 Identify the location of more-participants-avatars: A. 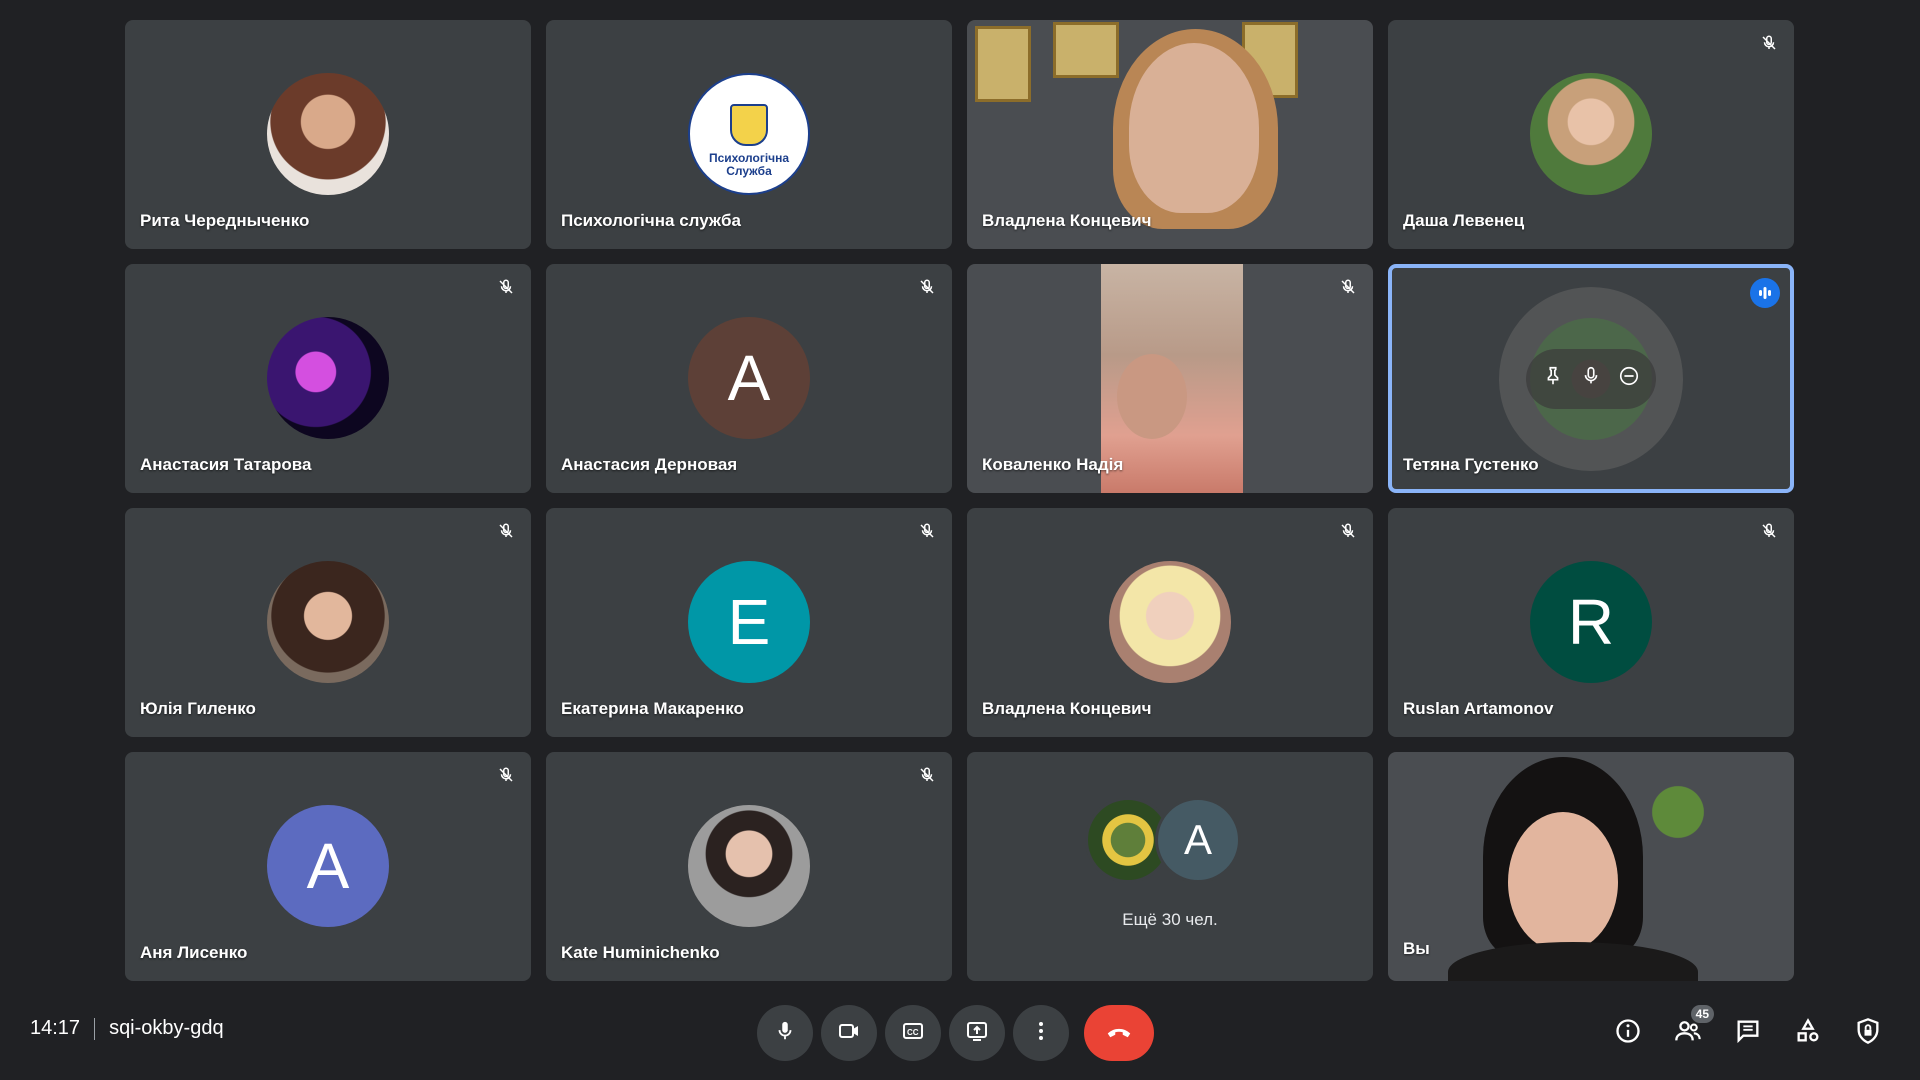
(1170, 840).